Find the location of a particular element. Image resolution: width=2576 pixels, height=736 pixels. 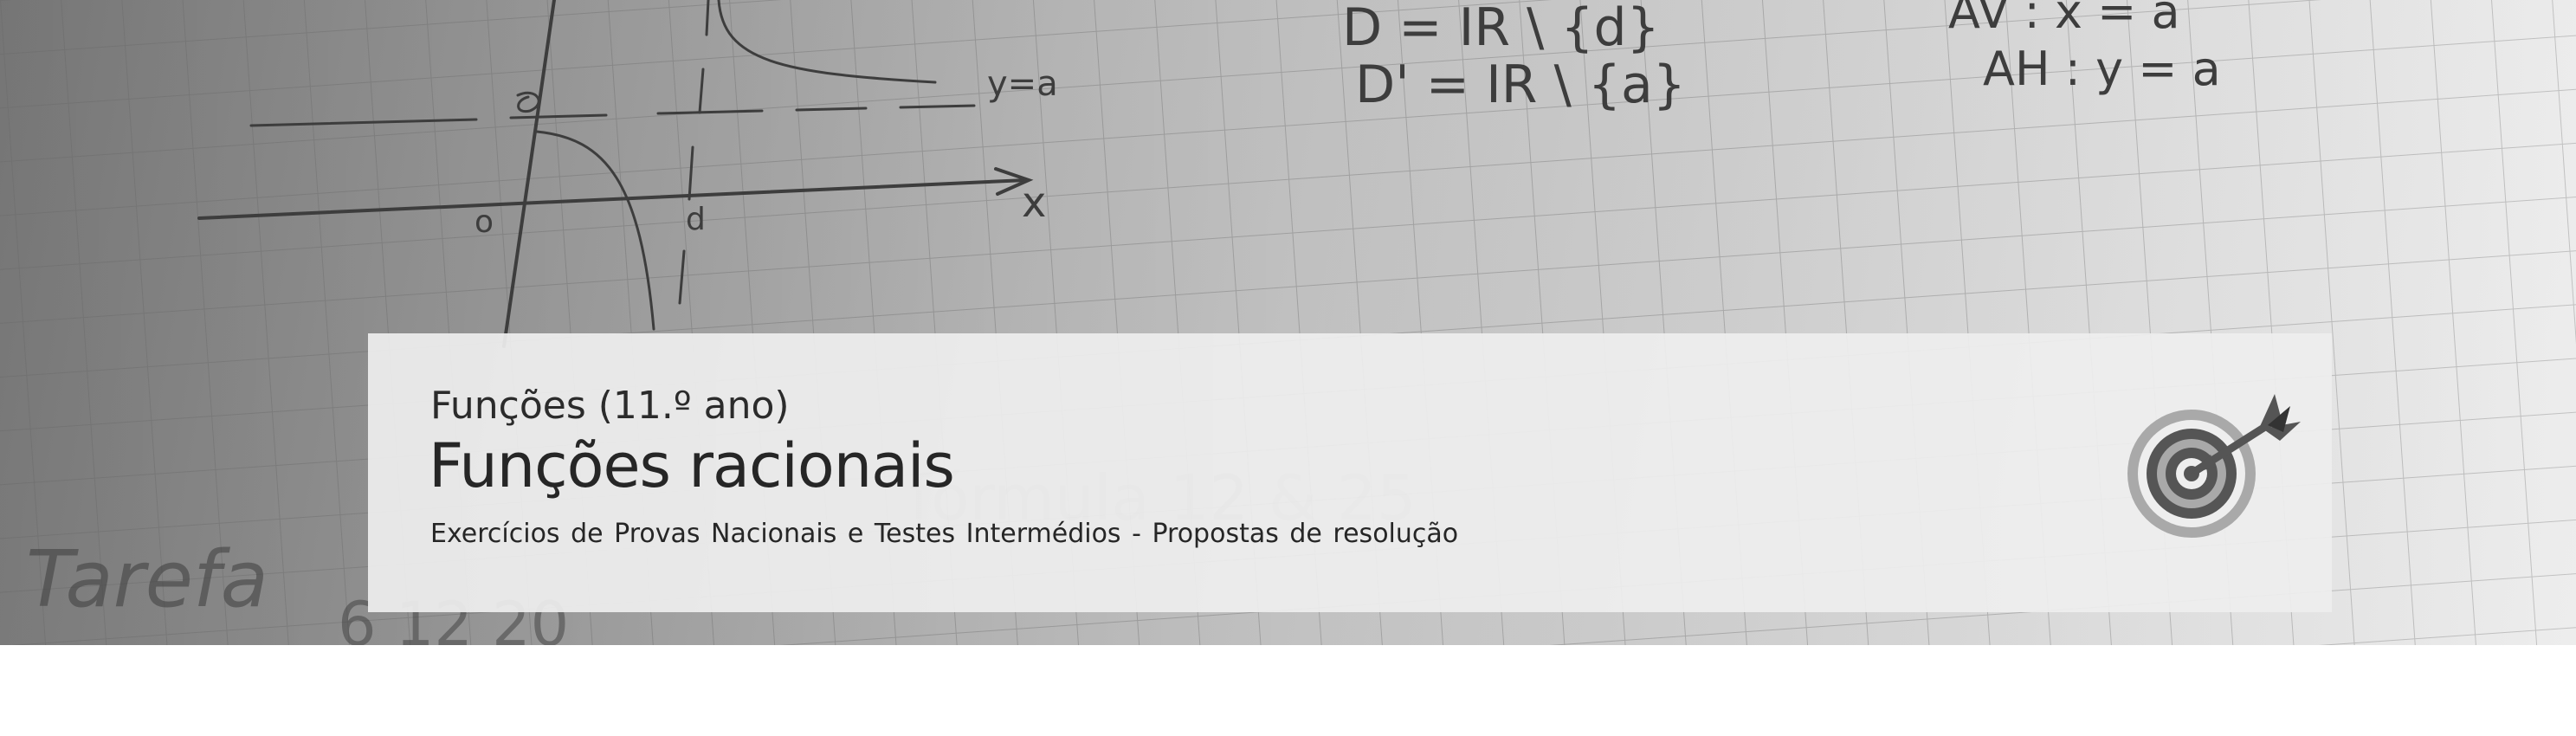

subject-heading: Funções (11.º ano) is located at coordinates (610, 406).